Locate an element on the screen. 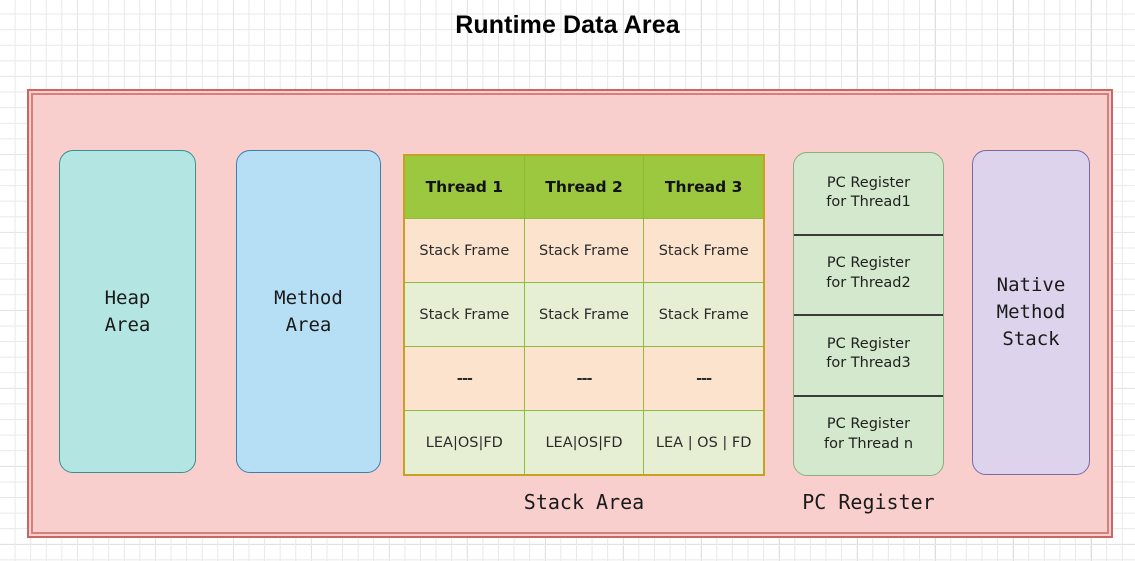  table-cell-r2c0: --- is located at coordinates (465, 378).